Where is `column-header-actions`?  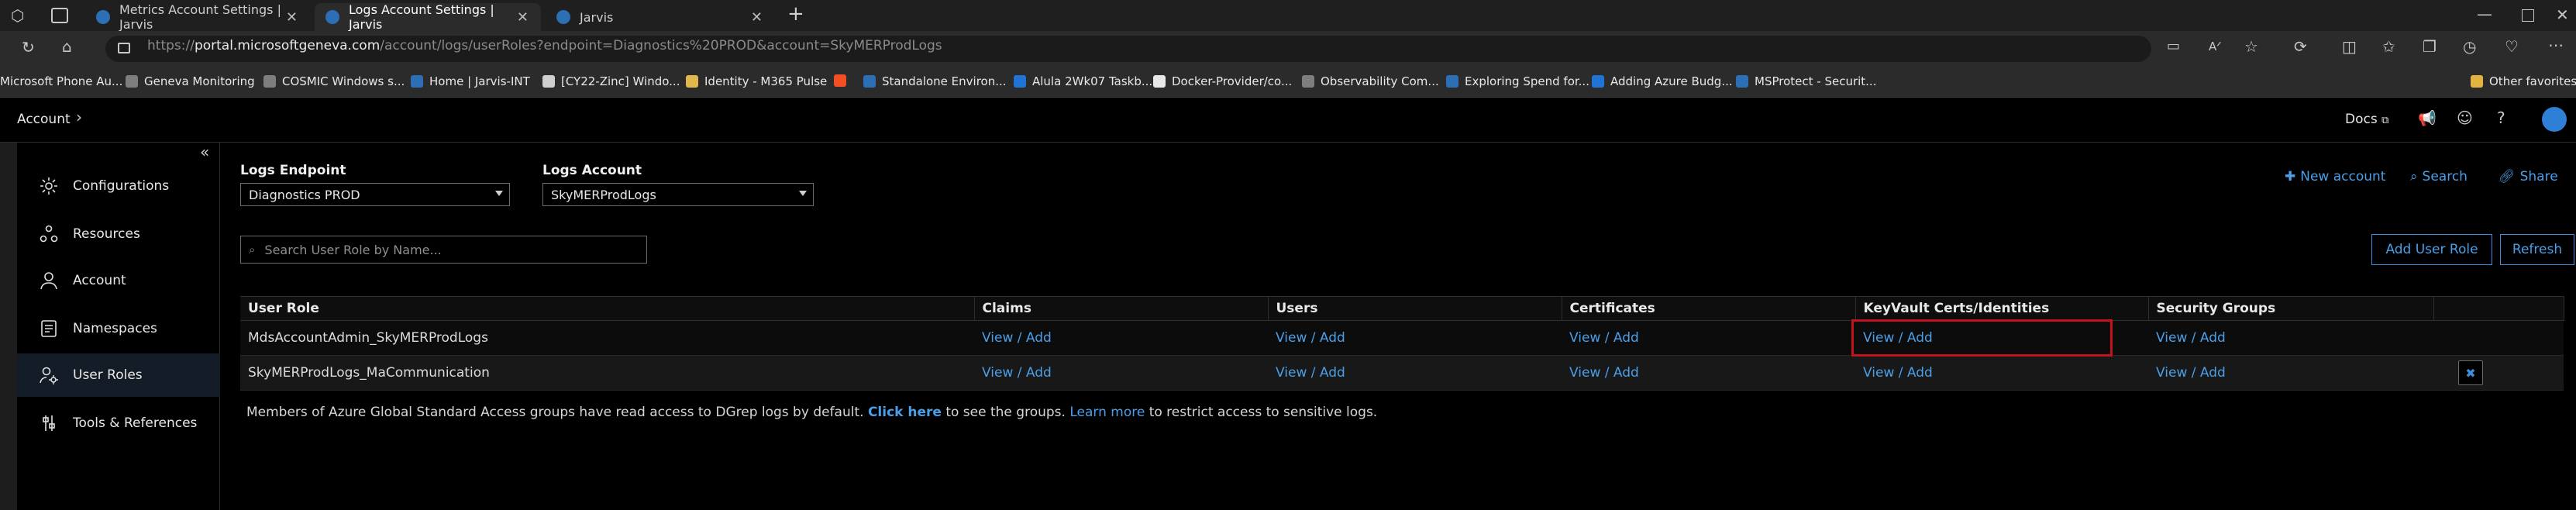
column-header-actions is located at coordinates (2498, 309).